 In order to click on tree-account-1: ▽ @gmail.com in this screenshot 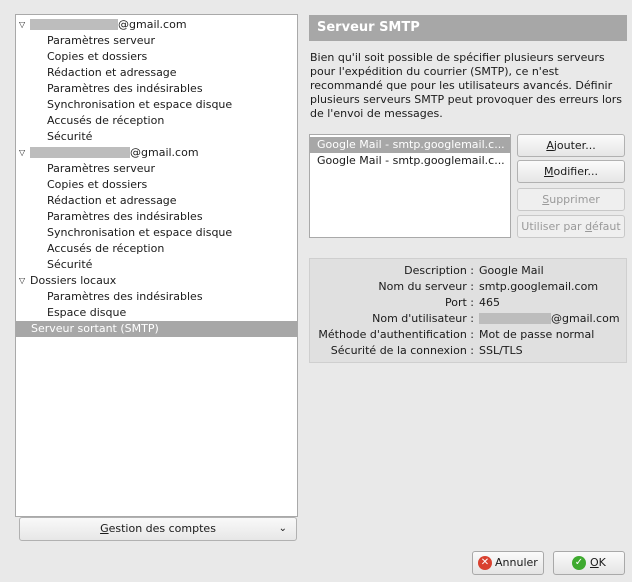, I will do `click(156, 25)`.